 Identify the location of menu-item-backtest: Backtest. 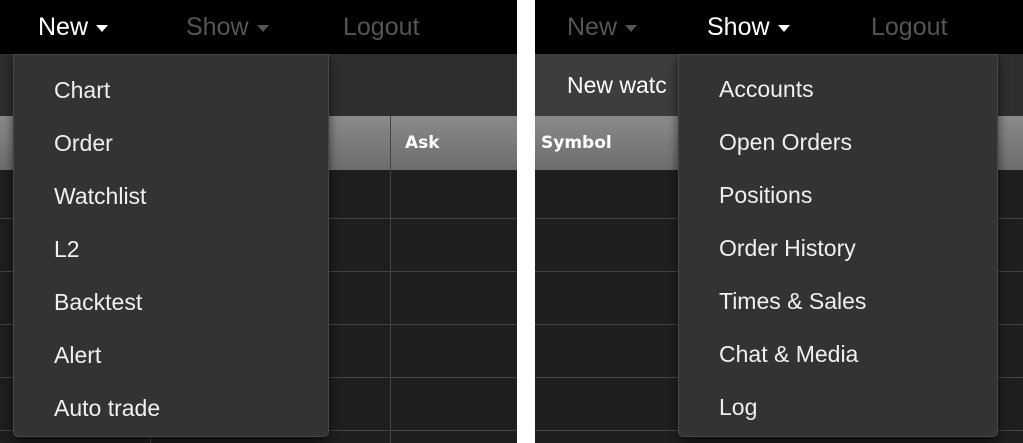
(171, 302).